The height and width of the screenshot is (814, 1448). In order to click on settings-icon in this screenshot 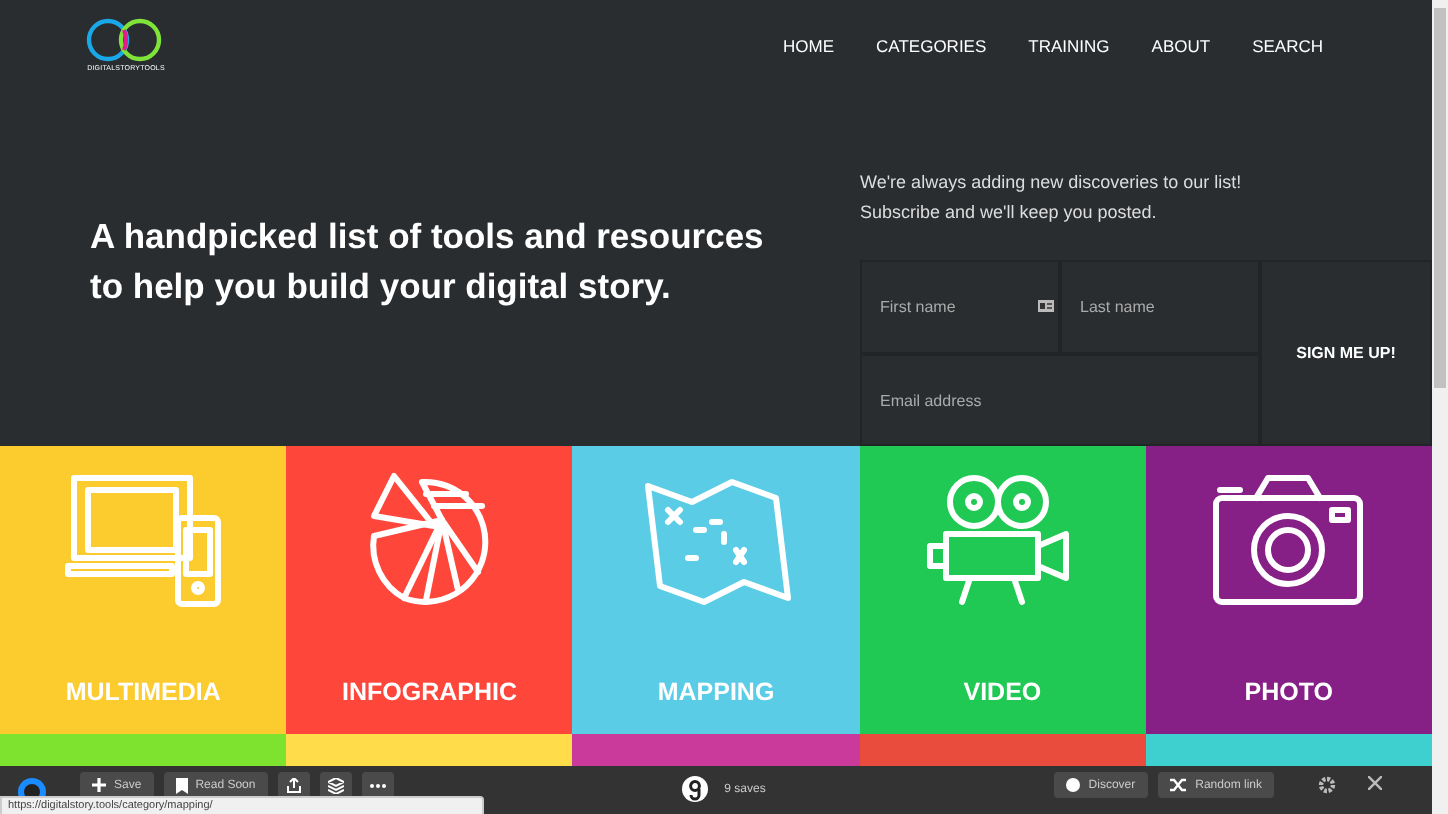, I will do `click(1327, 785)`.